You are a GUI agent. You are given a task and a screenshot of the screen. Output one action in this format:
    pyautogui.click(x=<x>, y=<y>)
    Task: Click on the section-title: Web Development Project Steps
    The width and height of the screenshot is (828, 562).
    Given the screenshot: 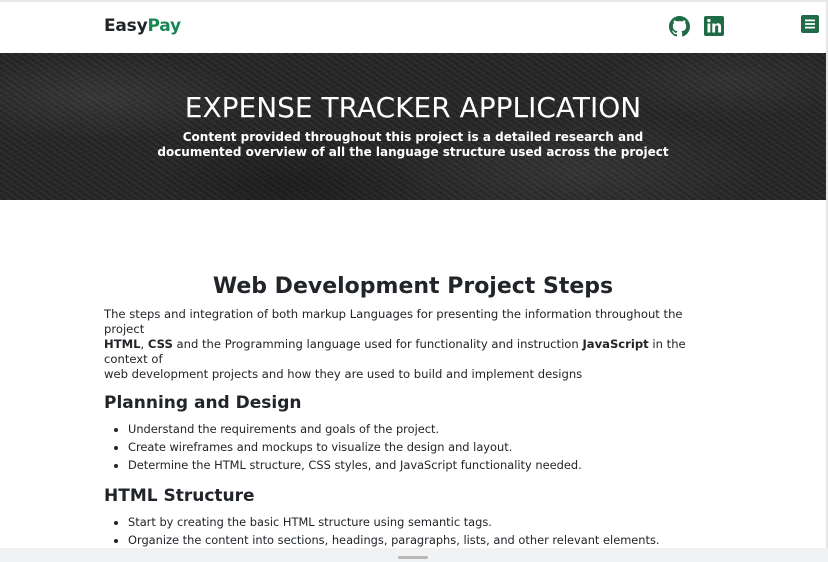 What is the action you would take?
    pyautogui.click(x=413, y=286)
    